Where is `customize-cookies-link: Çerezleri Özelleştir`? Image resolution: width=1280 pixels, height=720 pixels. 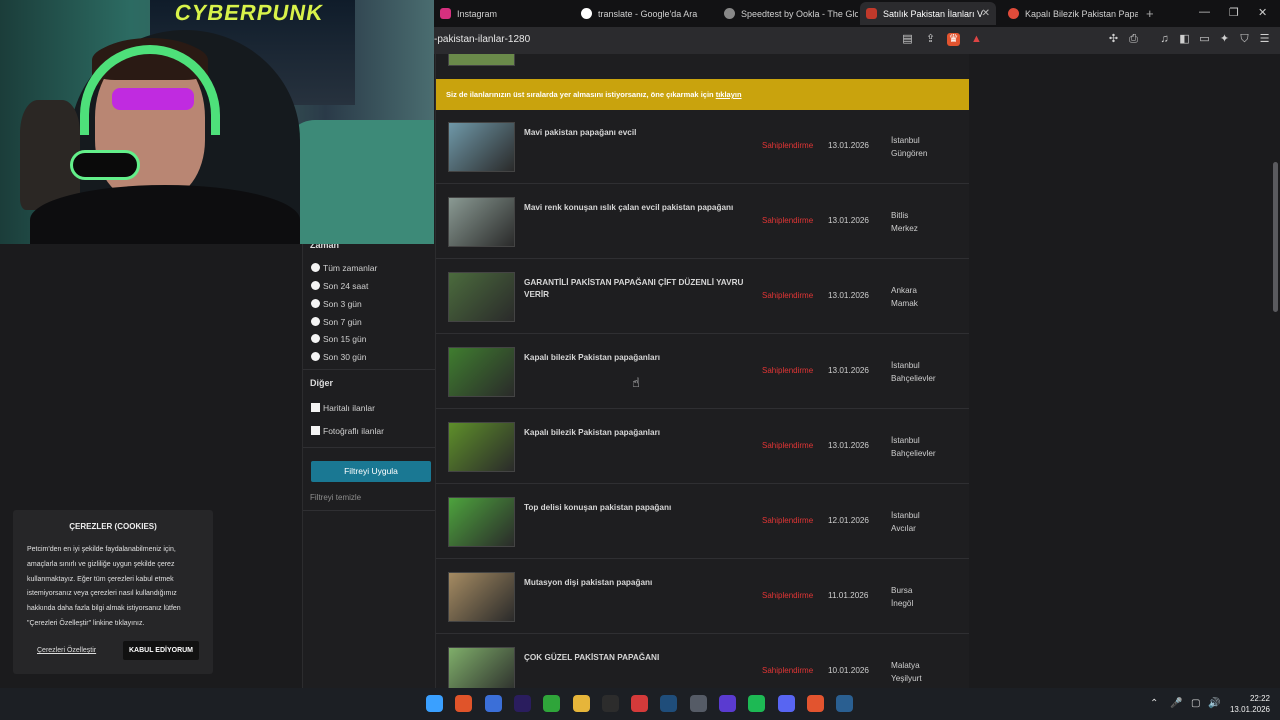
customize-cookies-link: Çerezleri Özelleştir is located at coordinates (66, 650).